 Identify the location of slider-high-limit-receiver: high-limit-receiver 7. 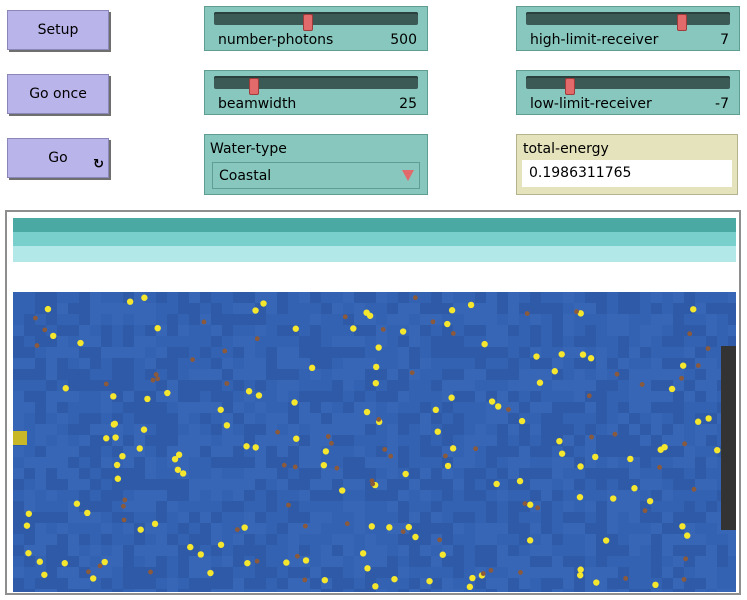
(628, 28).